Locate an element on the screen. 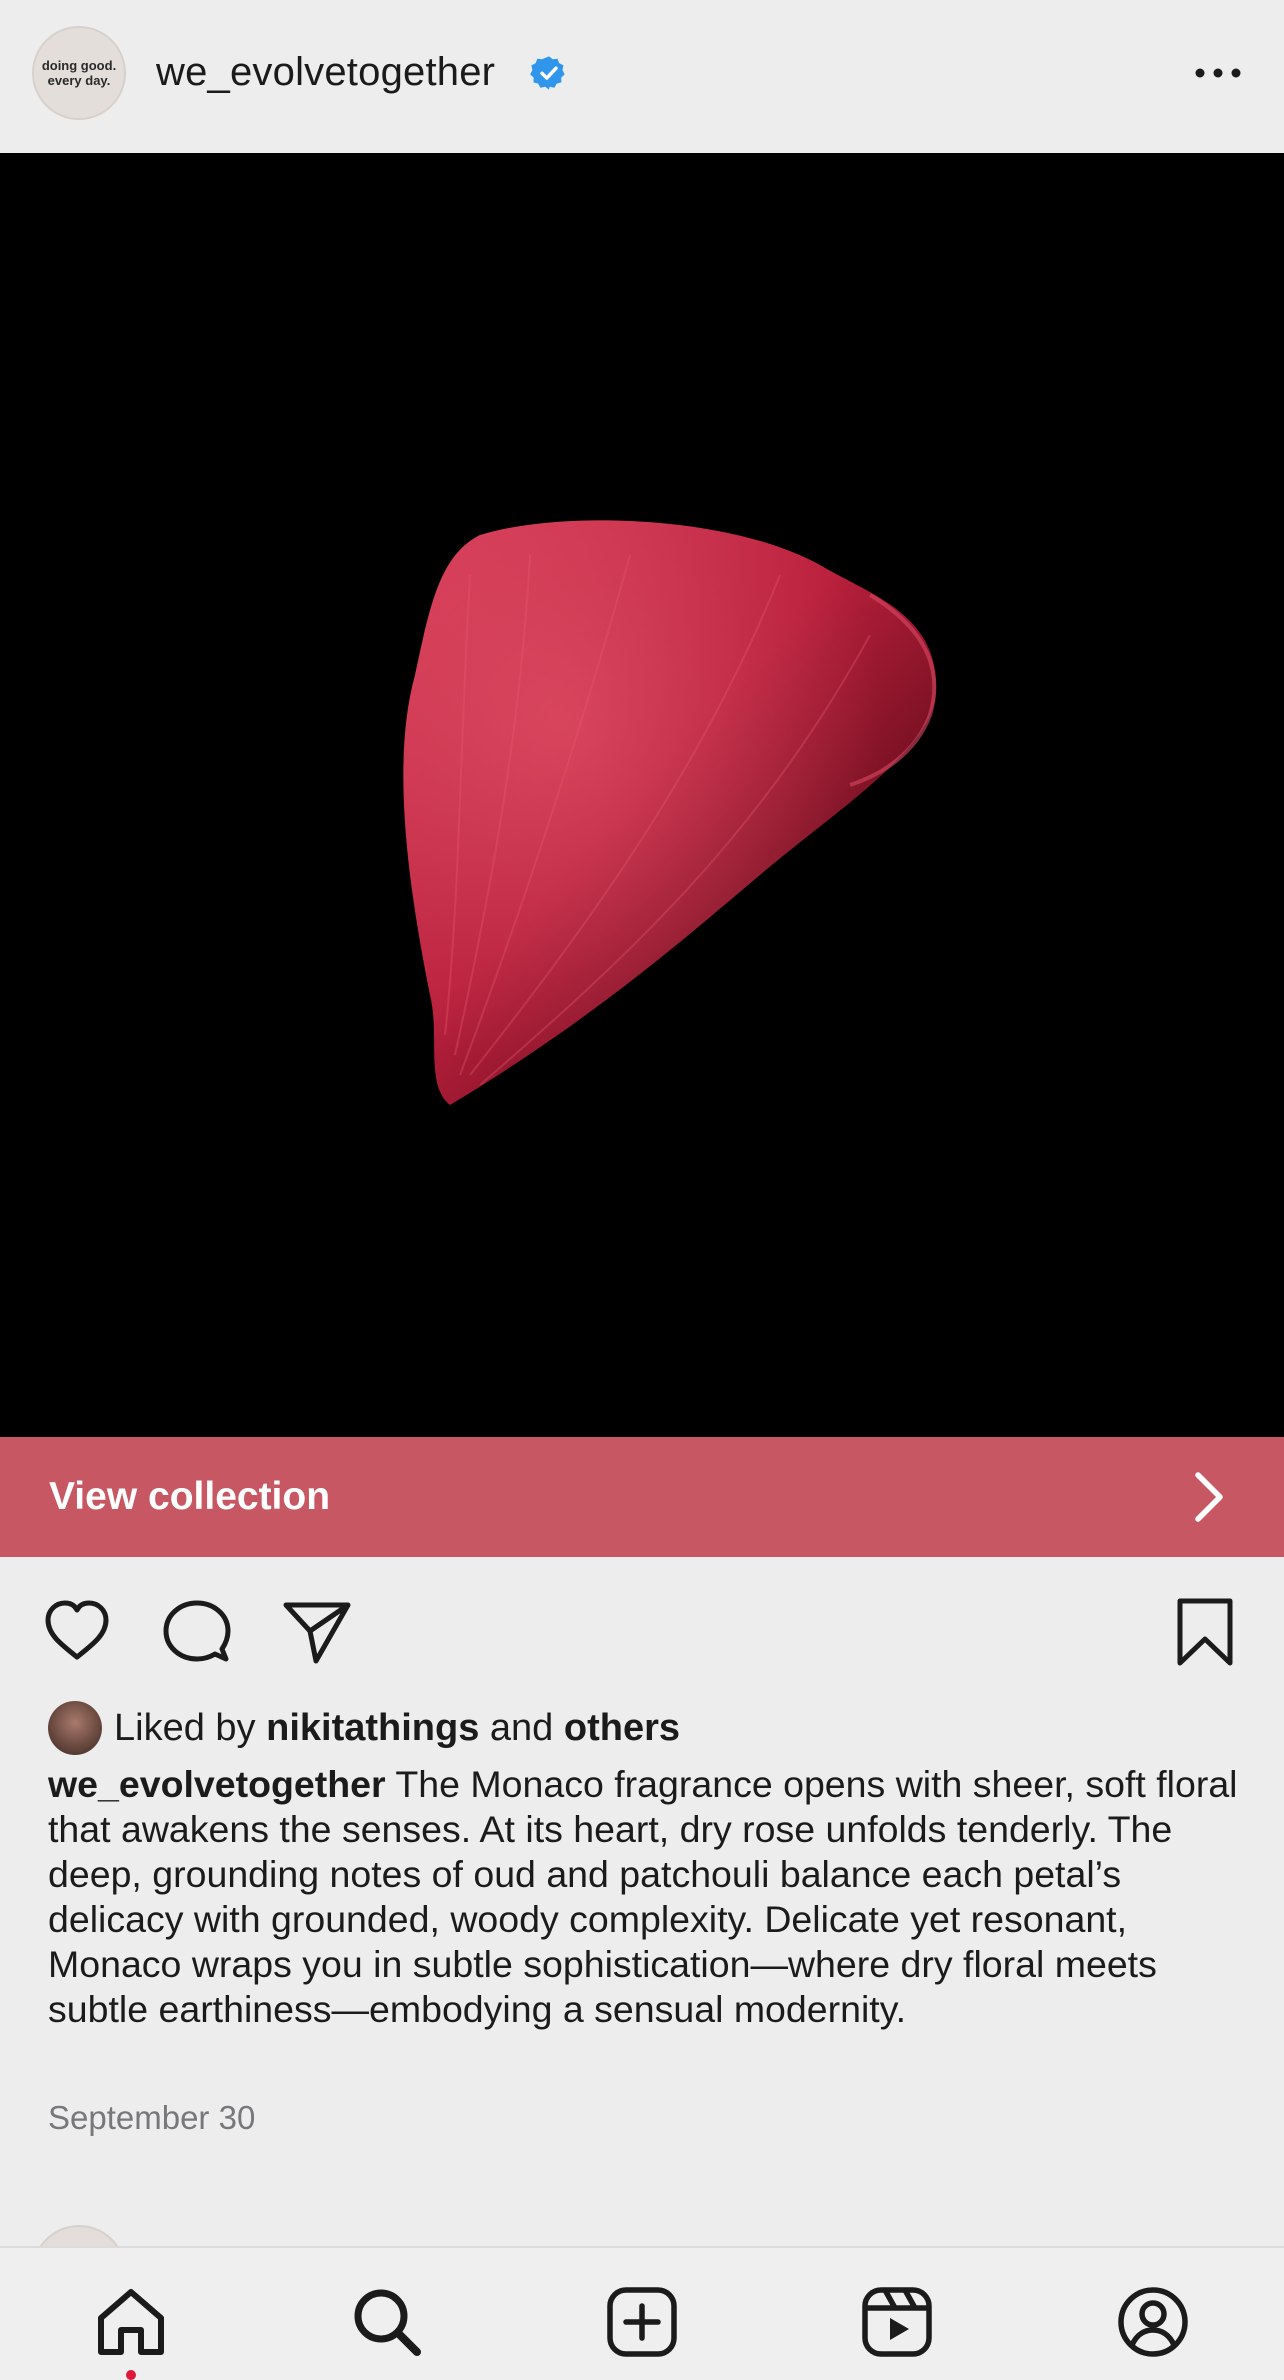 This screenshot has height=2380, width=1284. account-avatar: doing good. every day. is located at coordinates (79, 73).